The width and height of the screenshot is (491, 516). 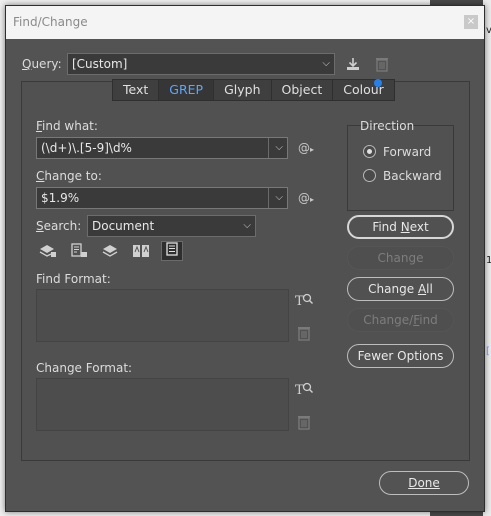 I want to click on done-label: Done, so click(x=424, y=483).